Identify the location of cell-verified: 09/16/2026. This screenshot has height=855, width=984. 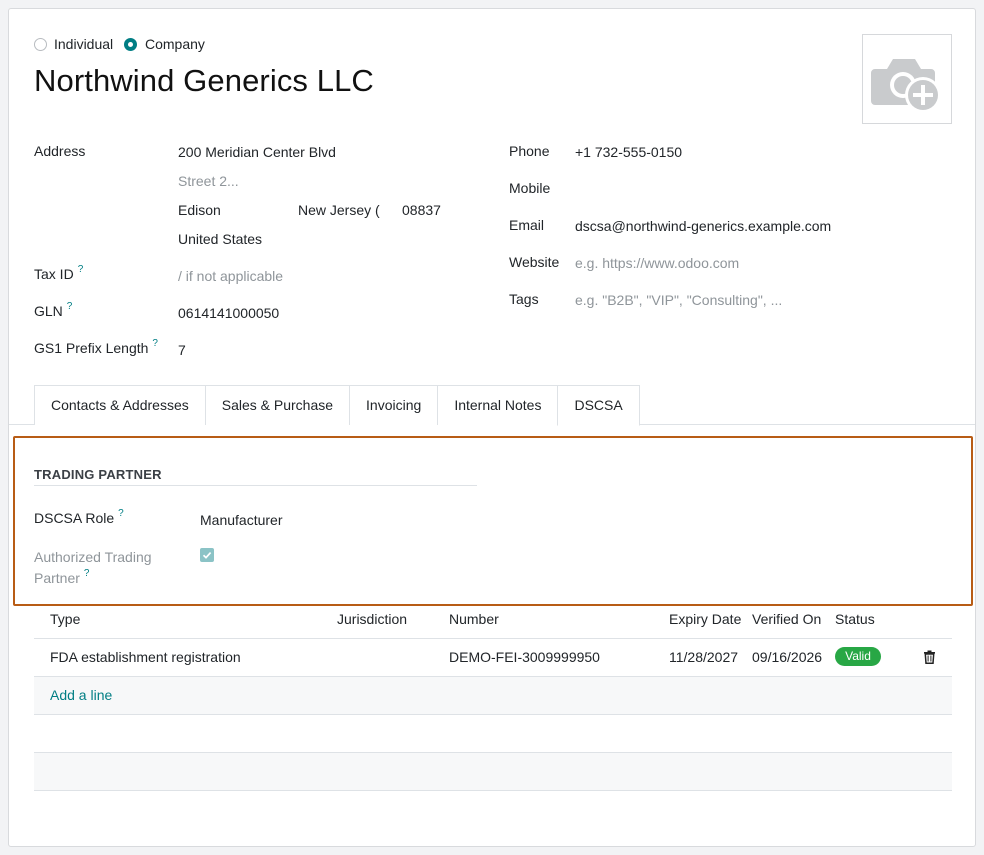
(787, 657).